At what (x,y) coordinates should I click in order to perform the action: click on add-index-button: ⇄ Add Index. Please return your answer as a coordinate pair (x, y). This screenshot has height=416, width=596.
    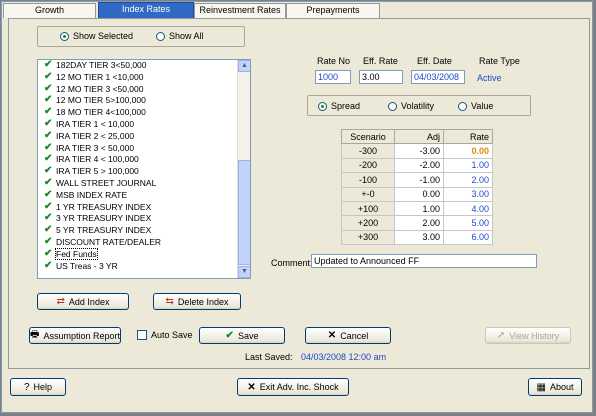
    Looking at the image, I should click on (83, 301).